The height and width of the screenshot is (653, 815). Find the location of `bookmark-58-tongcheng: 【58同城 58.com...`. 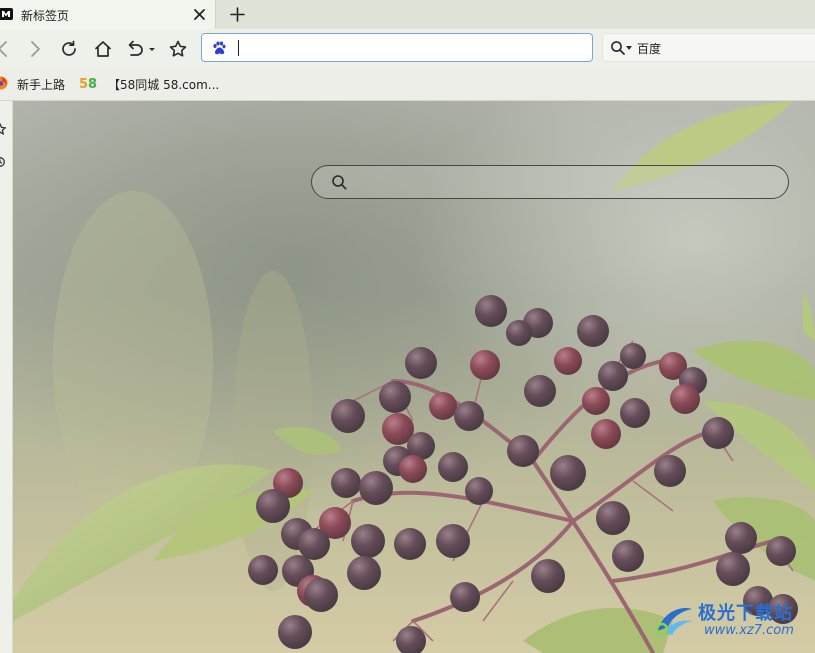

bookmark-58-tongcheng: 【58同城 58.com... is located at coordinates (163, 85).